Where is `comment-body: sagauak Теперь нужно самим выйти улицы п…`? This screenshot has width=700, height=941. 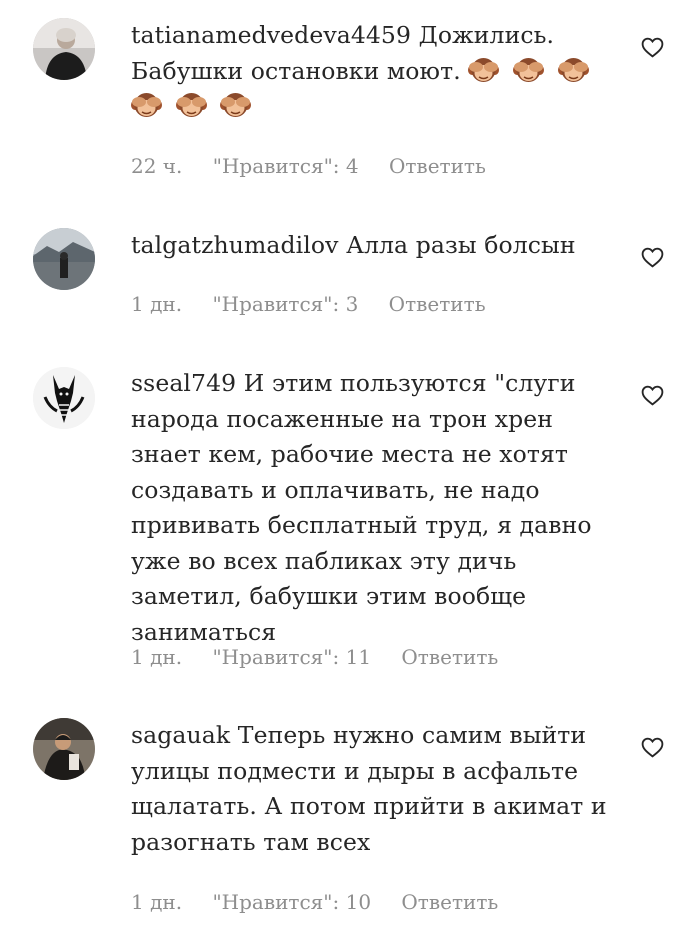 comment-body: sagauak Теперь нужно самим выйти улицы п… is located at coordinates (371, 789).